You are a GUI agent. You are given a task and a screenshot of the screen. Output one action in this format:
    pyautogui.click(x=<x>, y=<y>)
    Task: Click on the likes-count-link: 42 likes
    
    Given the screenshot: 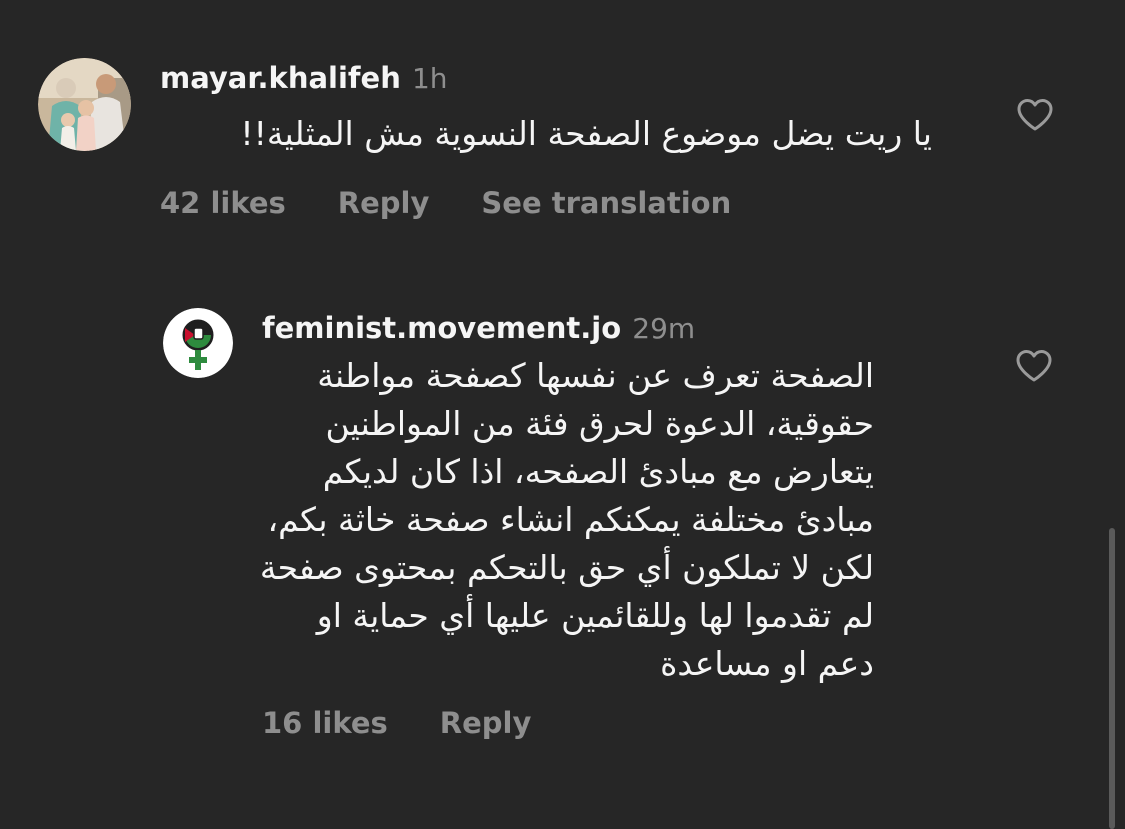 What is the action you would take?
    pyautogui.click(x=223, y=203)
    